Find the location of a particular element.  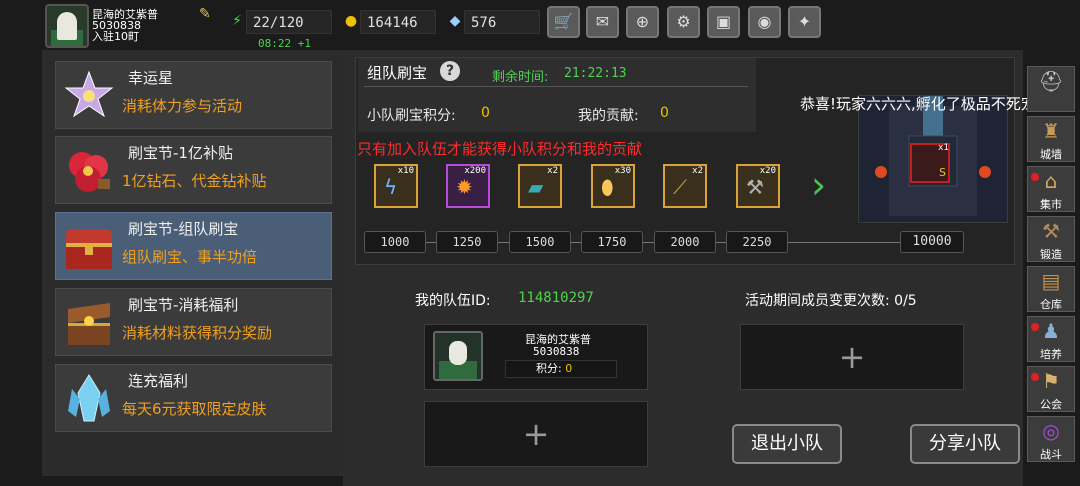

player-status: 入驻10町 is located at coordinates (115, 36).